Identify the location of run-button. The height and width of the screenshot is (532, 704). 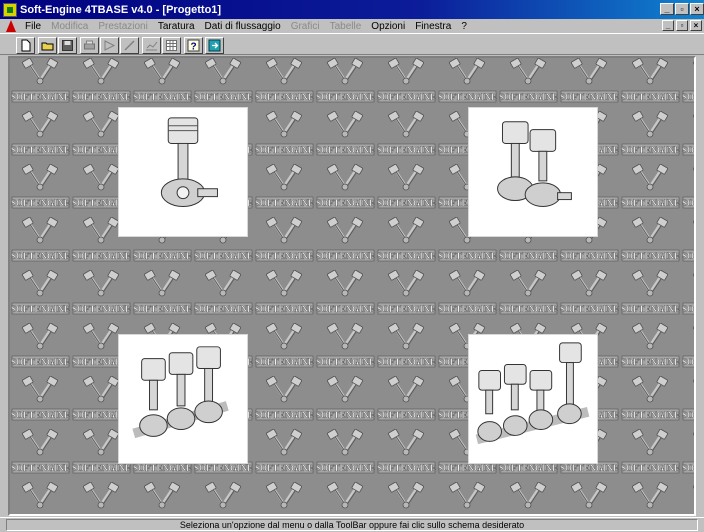
(109, 45).